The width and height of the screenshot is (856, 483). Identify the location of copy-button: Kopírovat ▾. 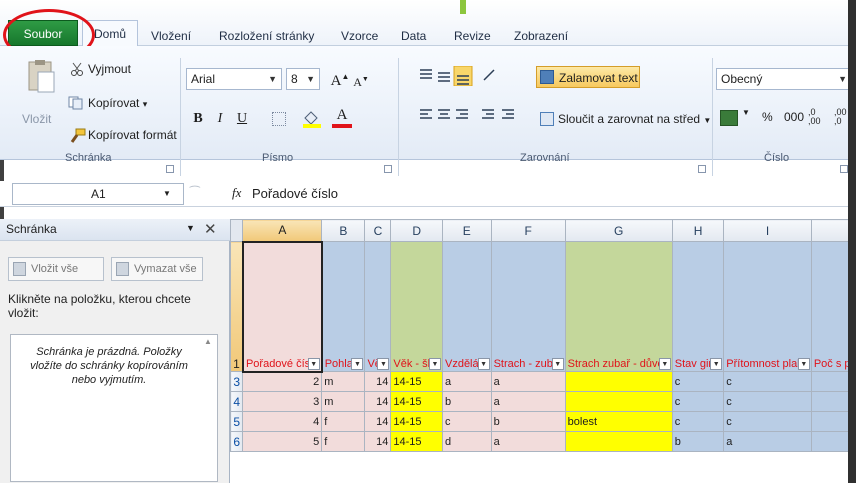
(117, 103).